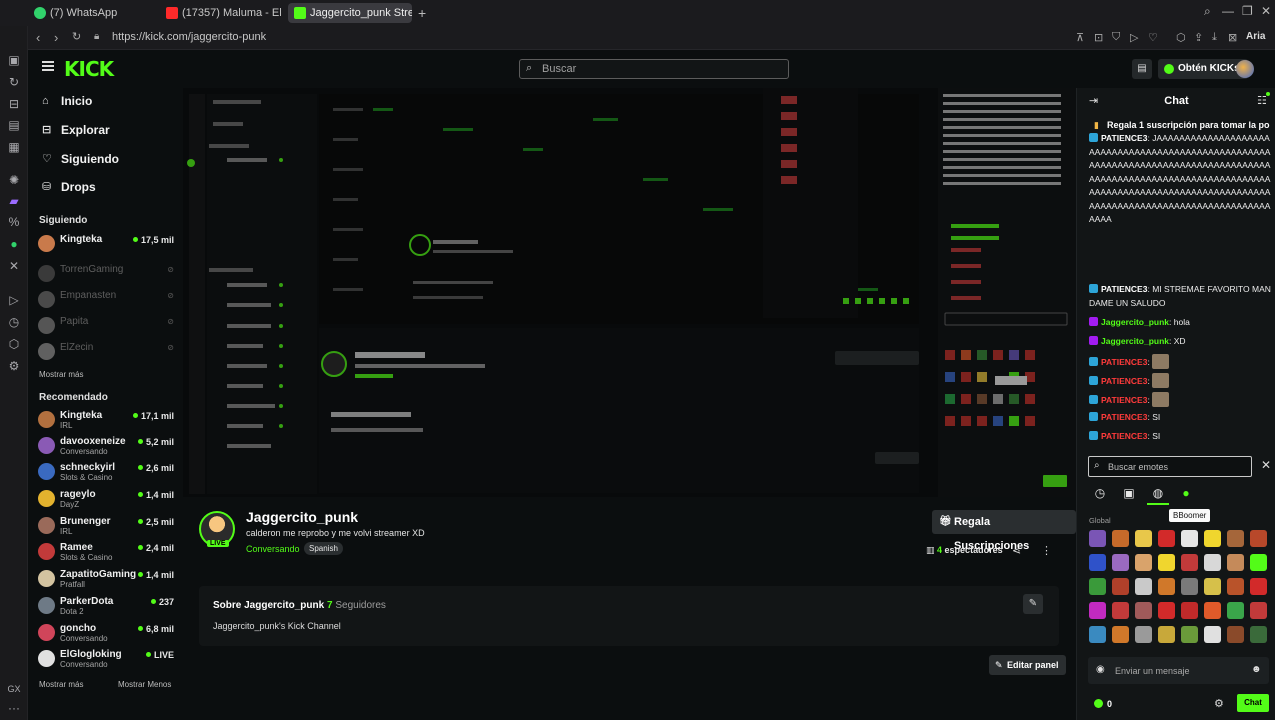  Describe the element at coordinates (323, 548) in the screenshot. I see `language-tag: Spanish` at that location.